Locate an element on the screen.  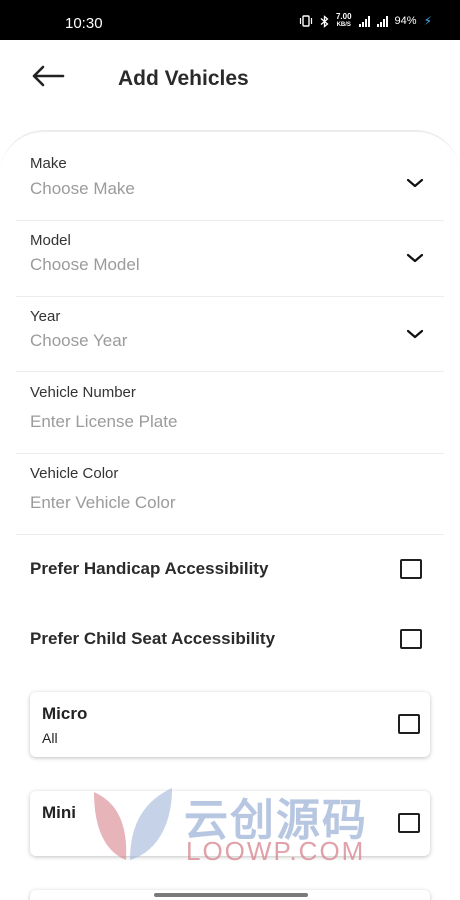
vehicle-type-card-mini: Mini is located at coordinates (230, 823).